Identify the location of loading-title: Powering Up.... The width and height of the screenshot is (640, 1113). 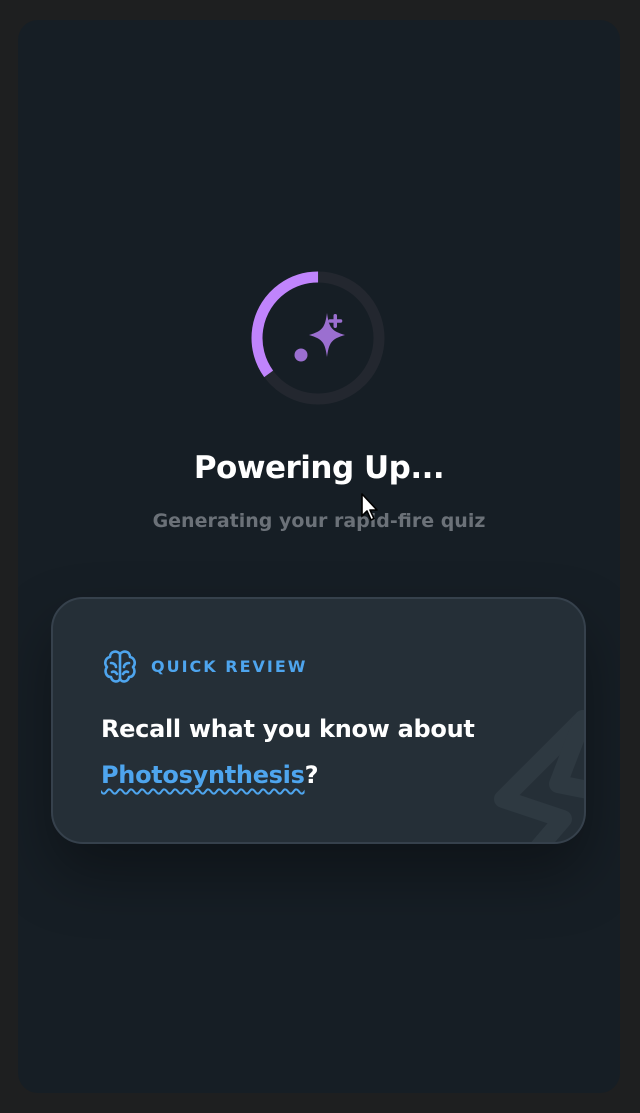
(319, 468).